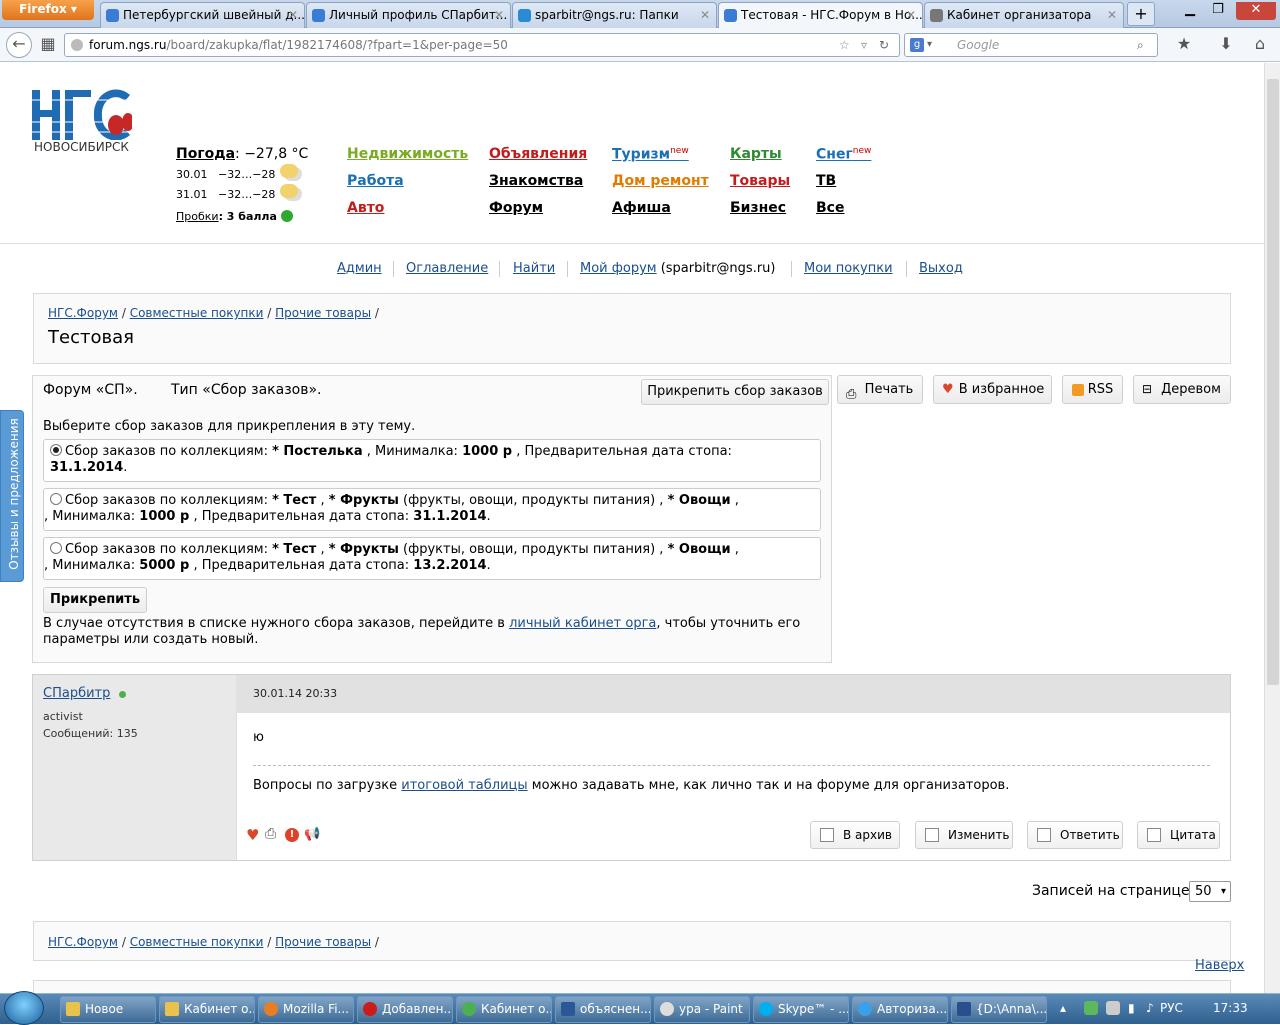 This screenshot has height=1025, width=1280. Describe the element at coordinates (650, 154) in the screenshot. I see `service-turizm: Туризмnew` at that location.